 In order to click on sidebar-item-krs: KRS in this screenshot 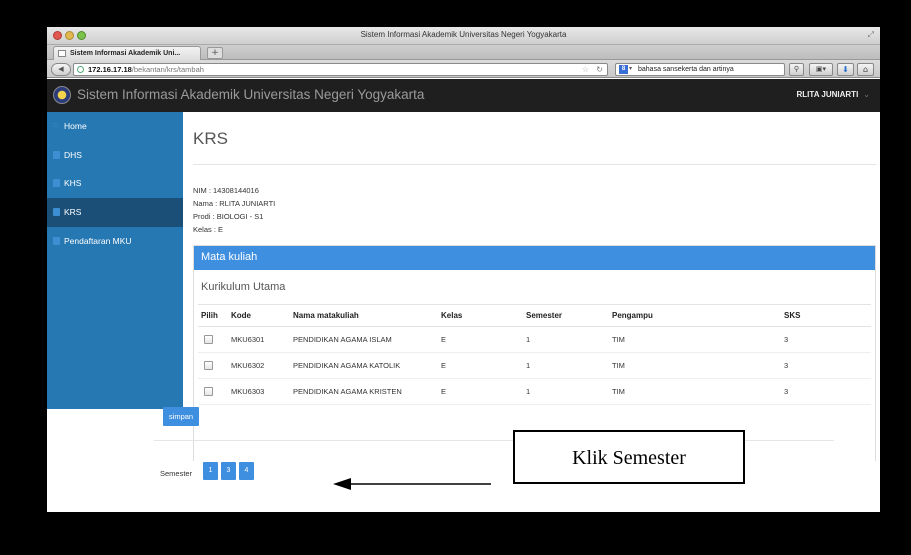, I will do `click(115, 212)`.